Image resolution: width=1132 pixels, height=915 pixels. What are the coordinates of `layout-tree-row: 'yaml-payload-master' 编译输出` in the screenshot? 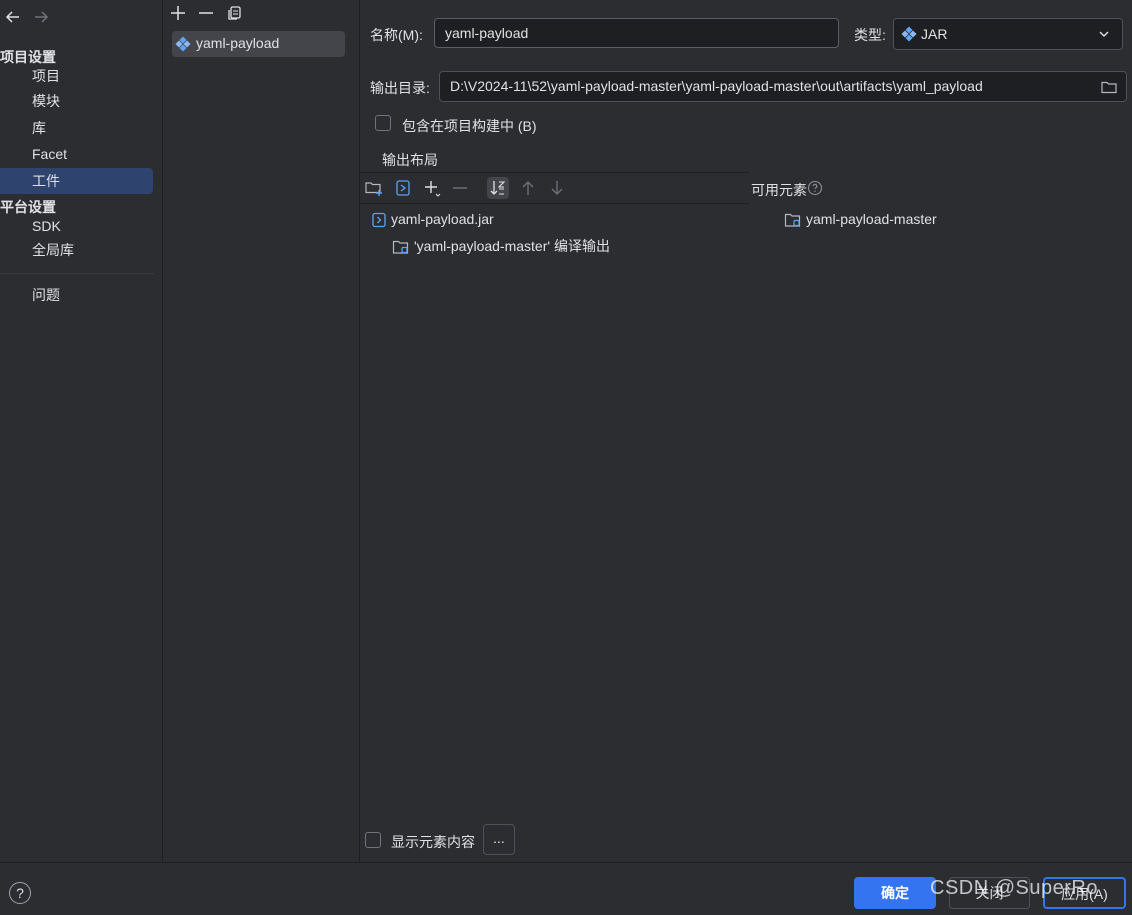 It's located at (501, 246).